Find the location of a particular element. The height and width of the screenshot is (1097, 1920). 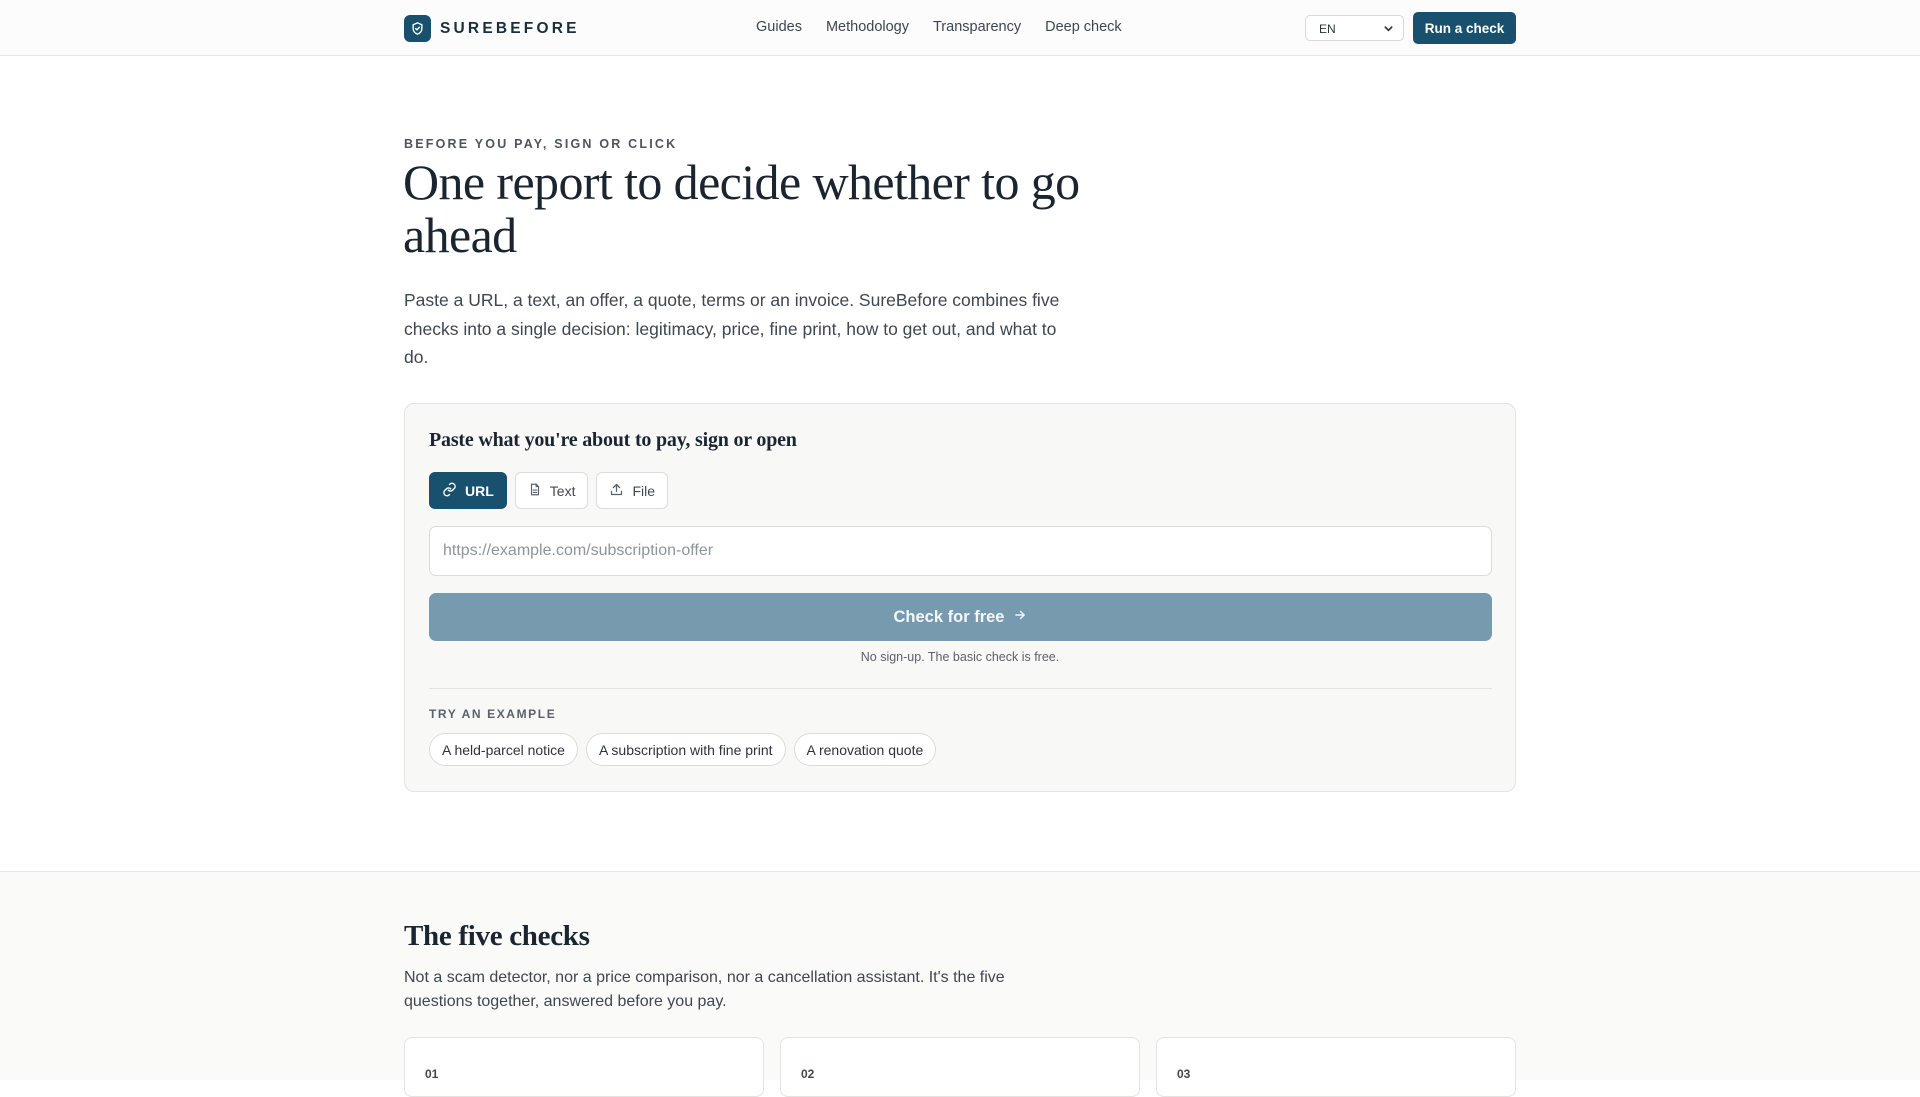

card-divider is located at coordinates (960, 688).